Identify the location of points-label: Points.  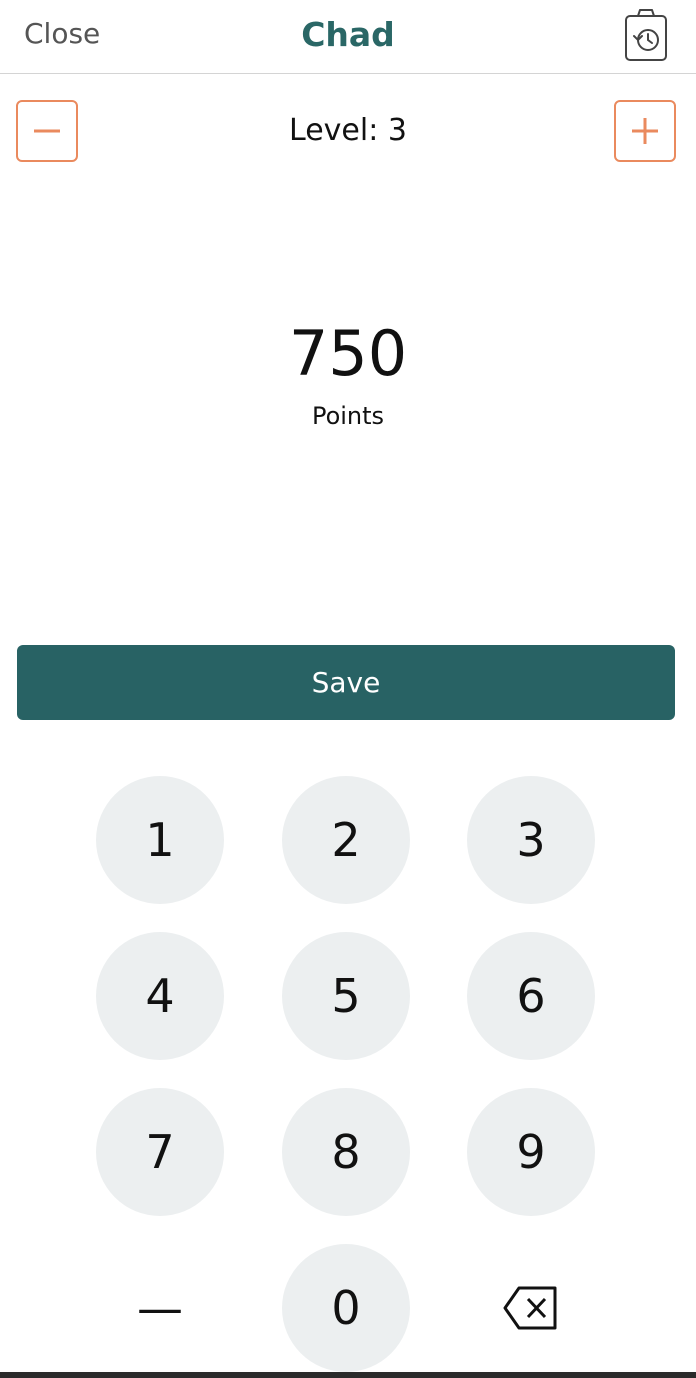
(348, 416).